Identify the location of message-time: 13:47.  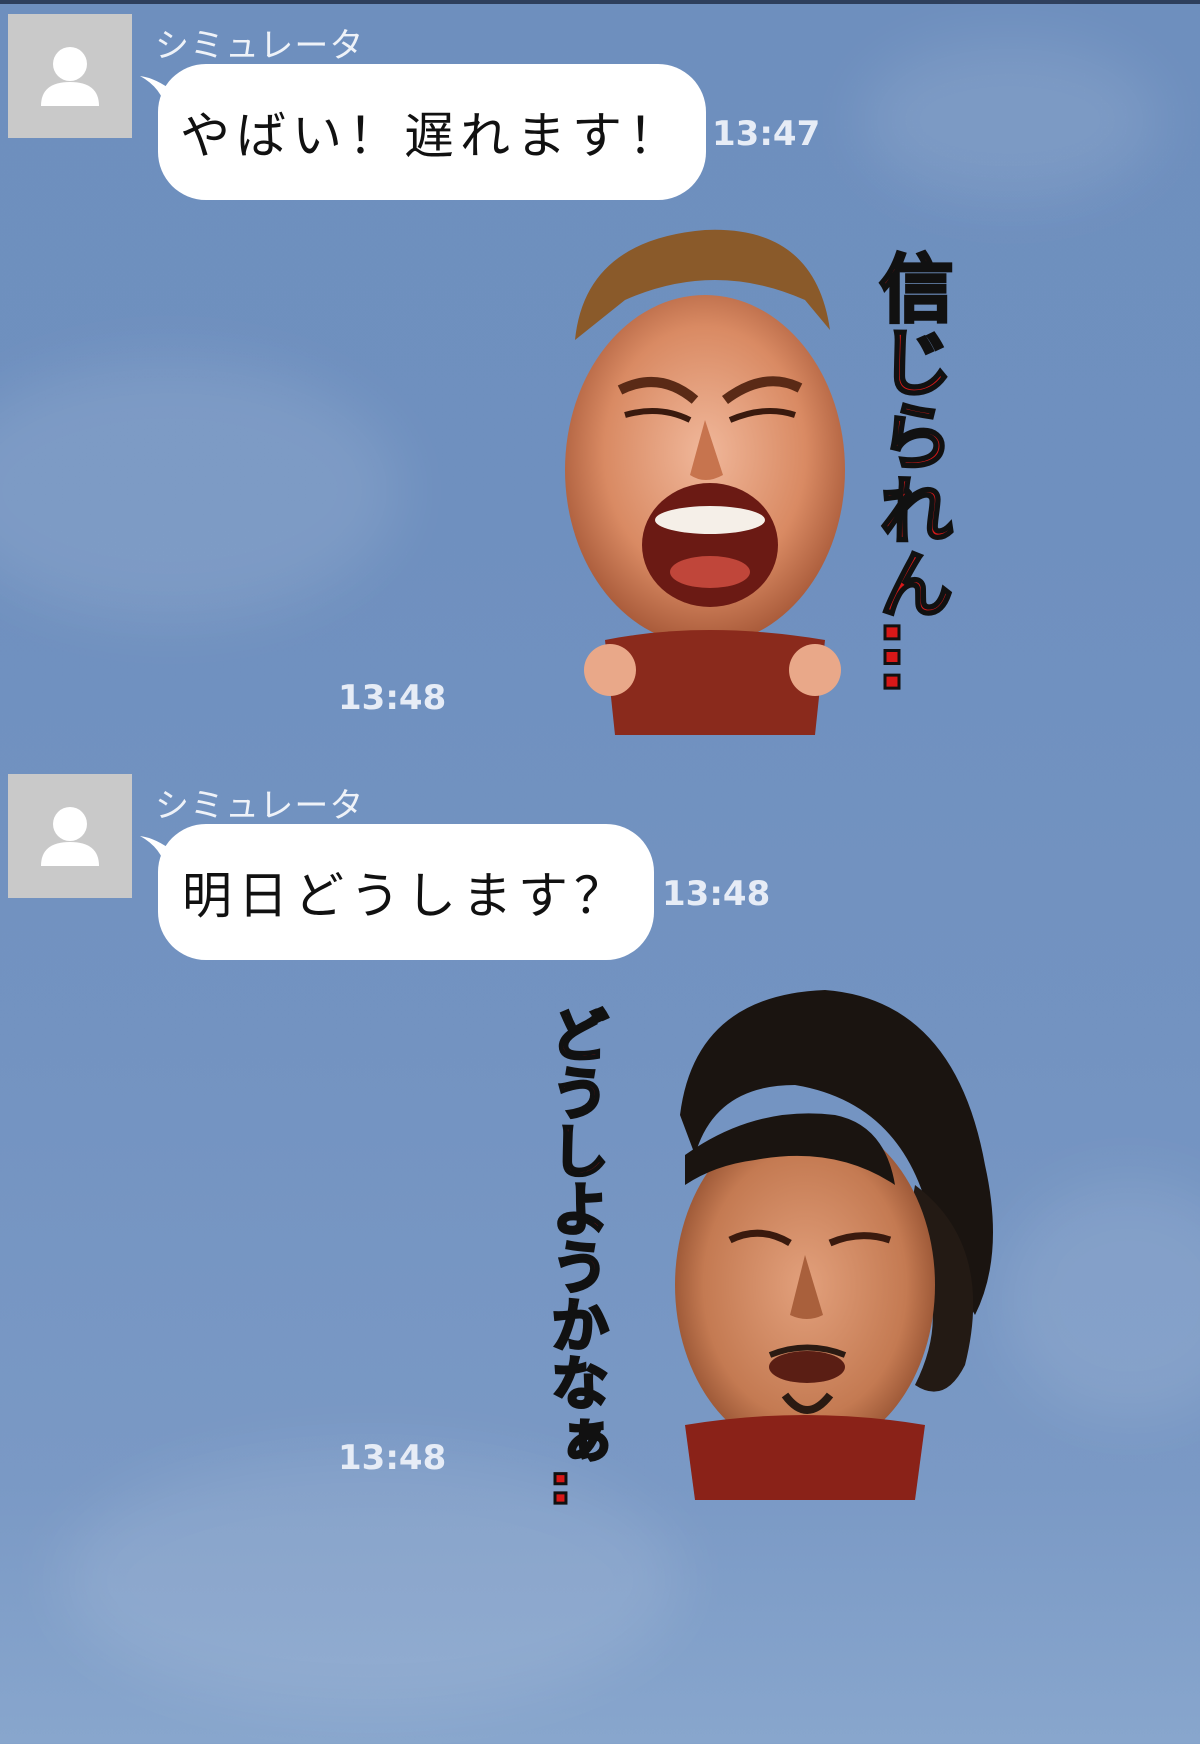
(766, 134).